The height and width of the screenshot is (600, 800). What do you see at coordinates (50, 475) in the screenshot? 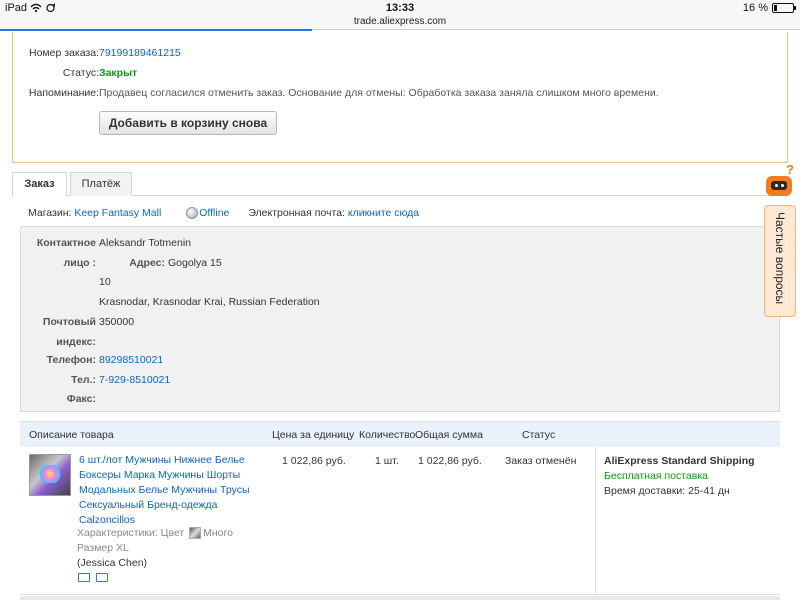
I see `product-thumbnail` at bounding box center [50, 475].